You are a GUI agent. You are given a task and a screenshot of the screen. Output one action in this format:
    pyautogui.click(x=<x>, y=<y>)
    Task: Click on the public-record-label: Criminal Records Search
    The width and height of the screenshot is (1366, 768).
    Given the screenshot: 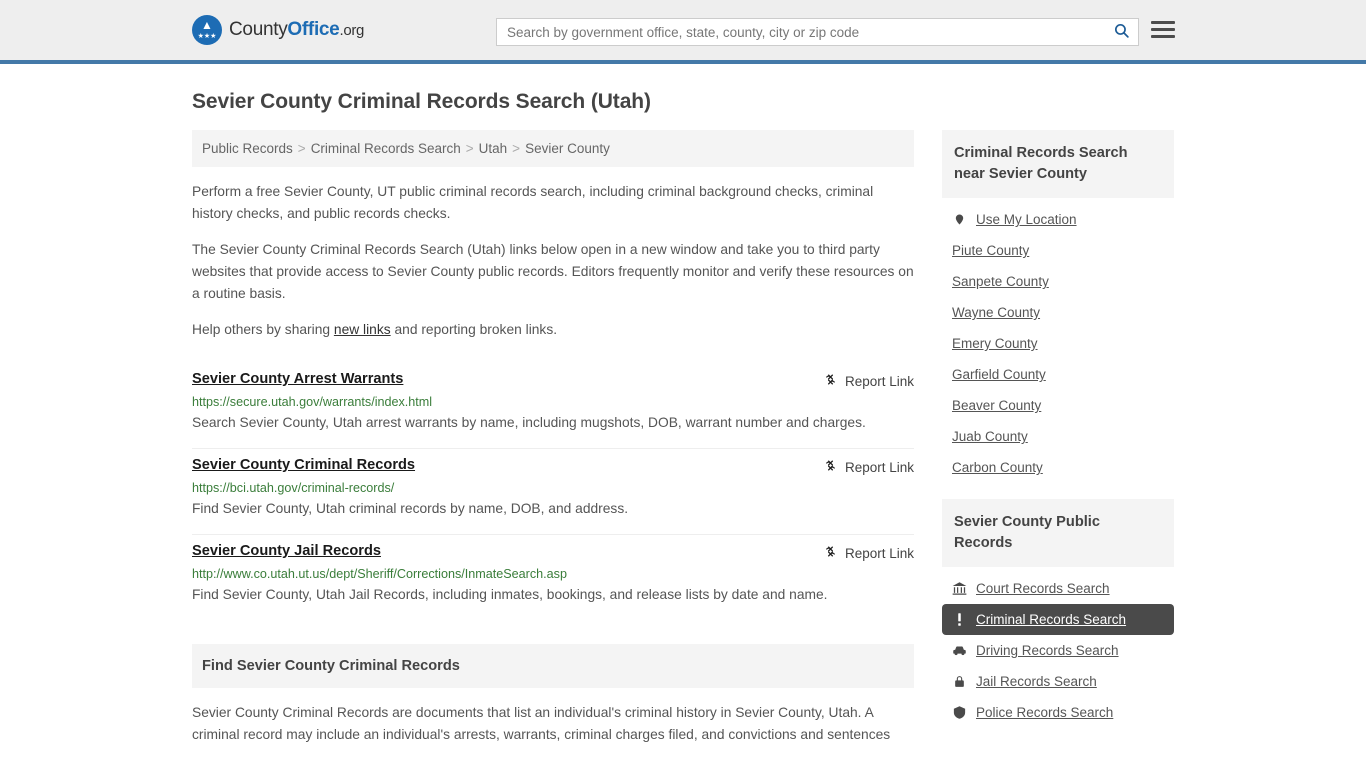 What is the action you would take?
    pyautogui.click(x=1051, y=619)
    